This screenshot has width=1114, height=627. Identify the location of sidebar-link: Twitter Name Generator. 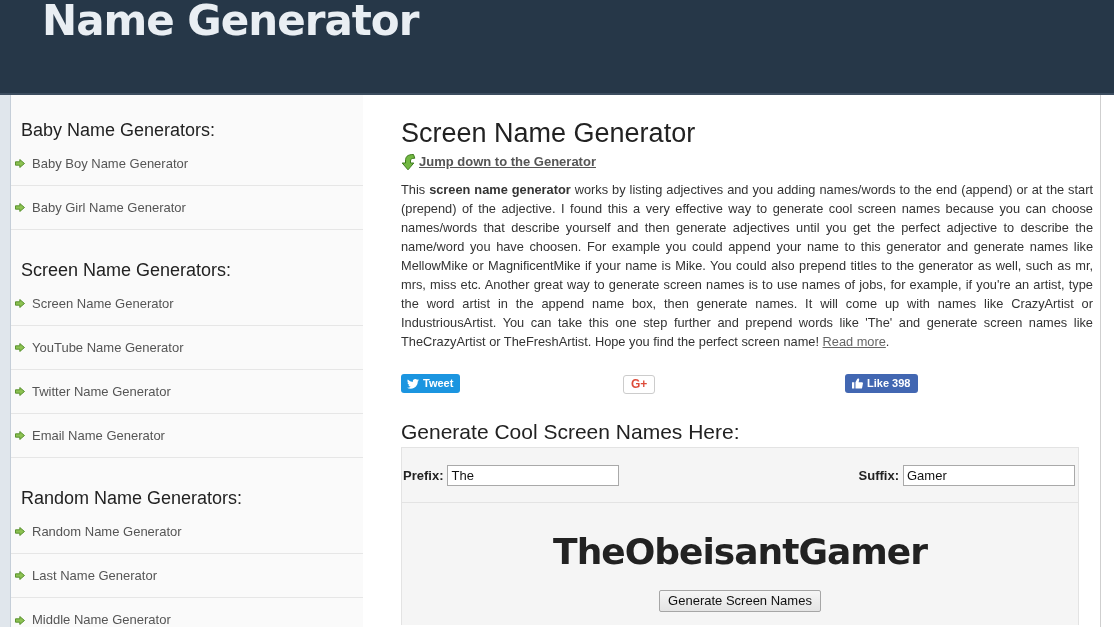
(93, 391).